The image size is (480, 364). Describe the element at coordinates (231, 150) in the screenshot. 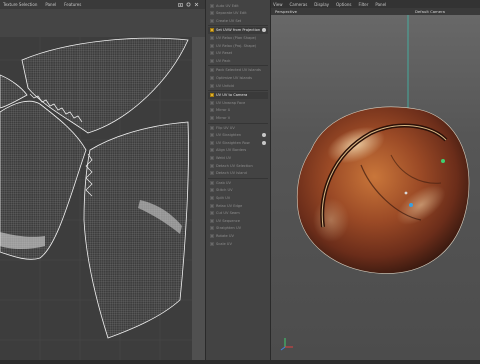

I see `menu-item-label: Align UV Borders` at that location.